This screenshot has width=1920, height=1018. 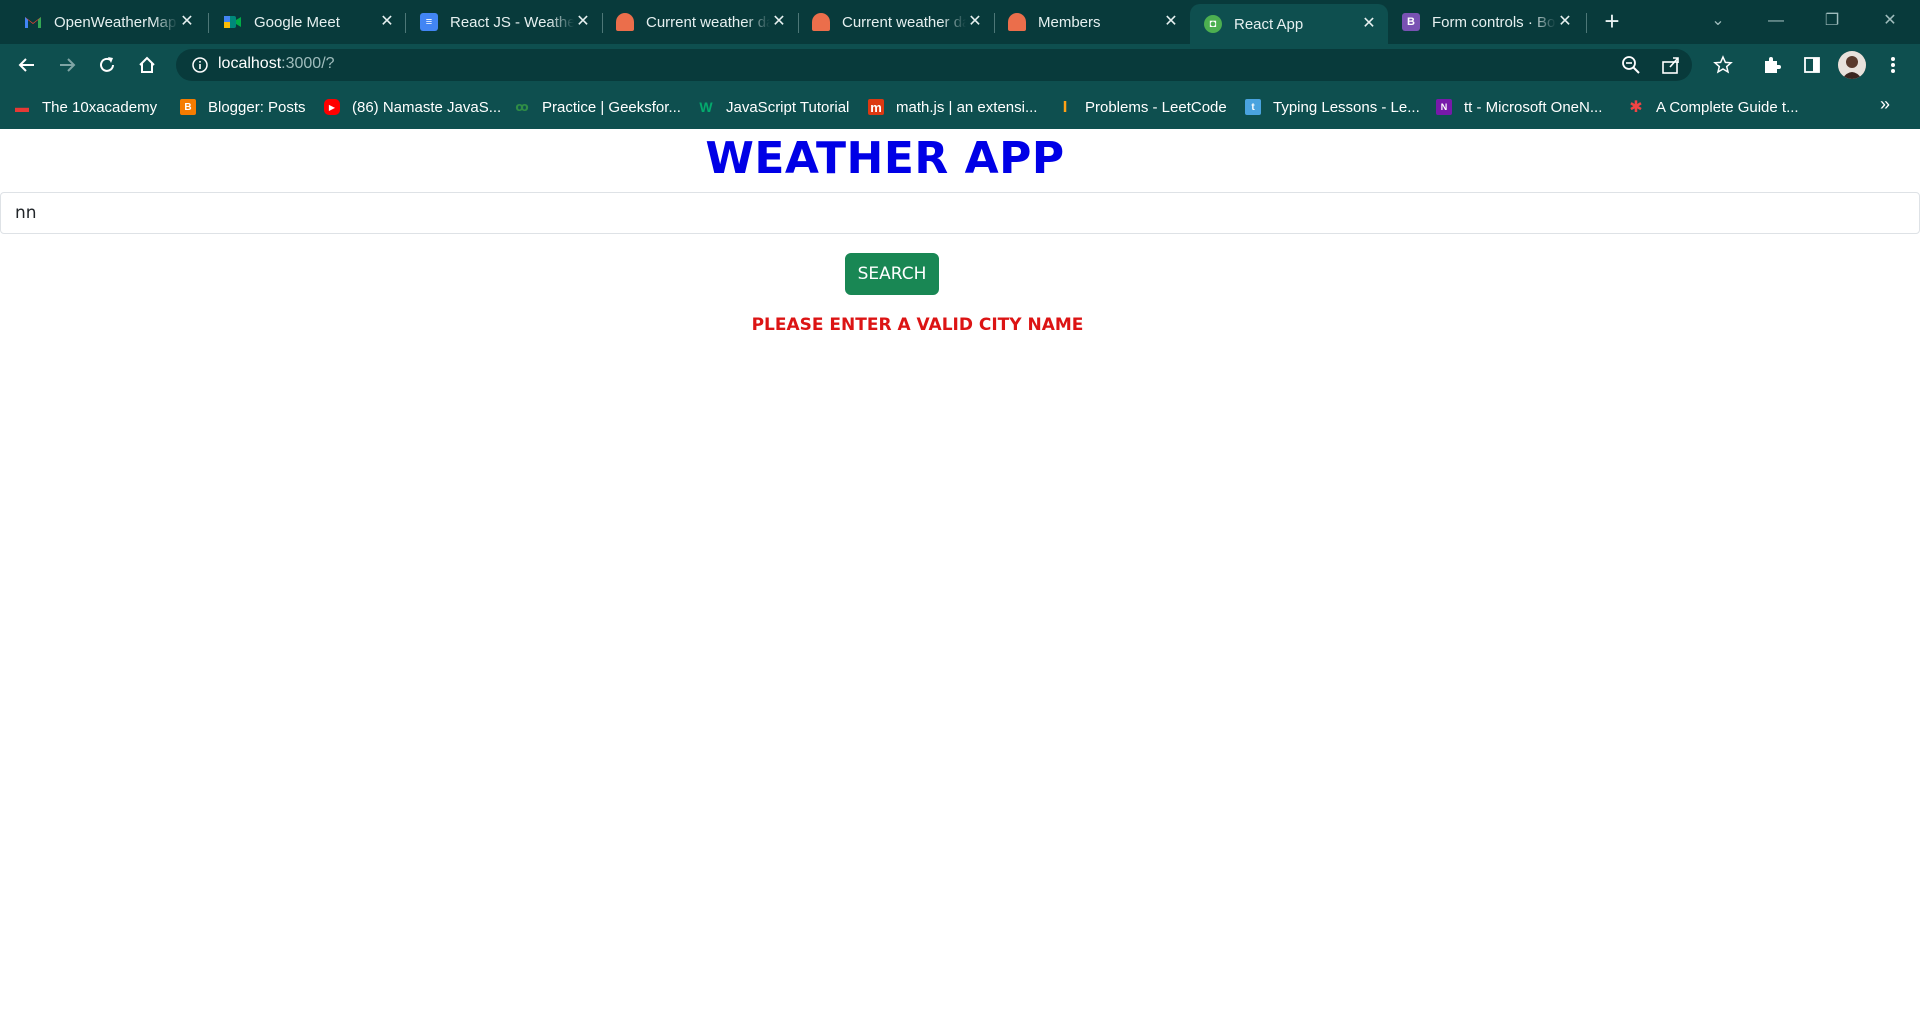 I want to click on tab-members: Members ✕, so click(x=1092, y=22).